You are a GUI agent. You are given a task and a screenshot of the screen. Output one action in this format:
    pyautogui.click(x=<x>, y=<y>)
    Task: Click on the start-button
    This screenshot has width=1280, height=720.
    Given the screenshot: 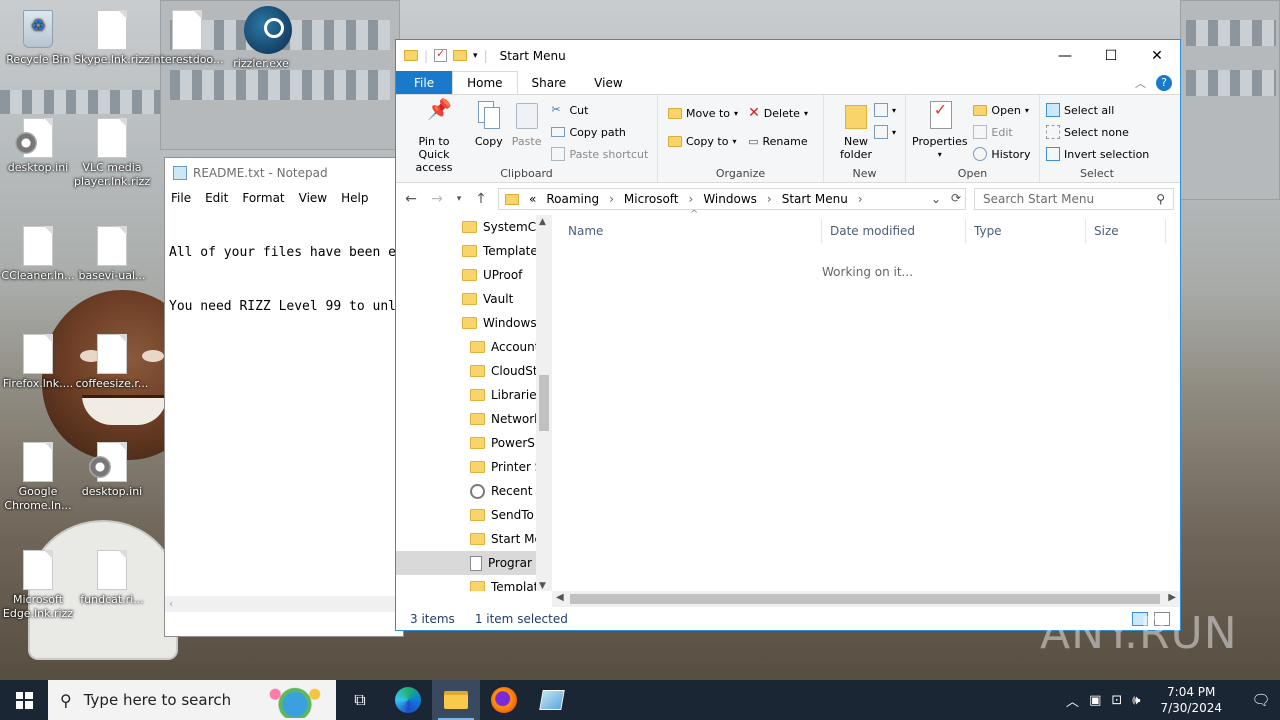 What is the action you would take?
    pyautogui.click(x=24, y=700)
    